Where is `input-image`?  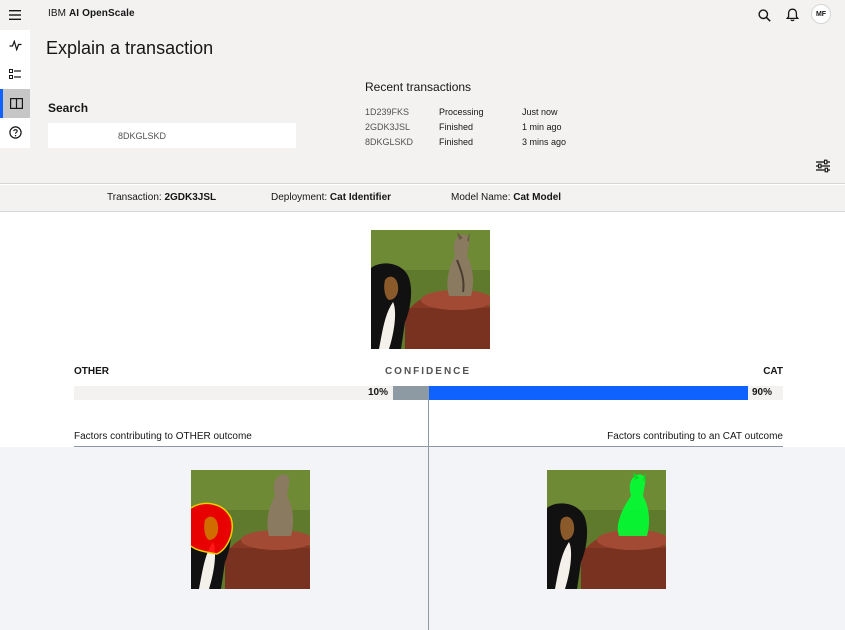
input-image is located at coordinates (430, 289).